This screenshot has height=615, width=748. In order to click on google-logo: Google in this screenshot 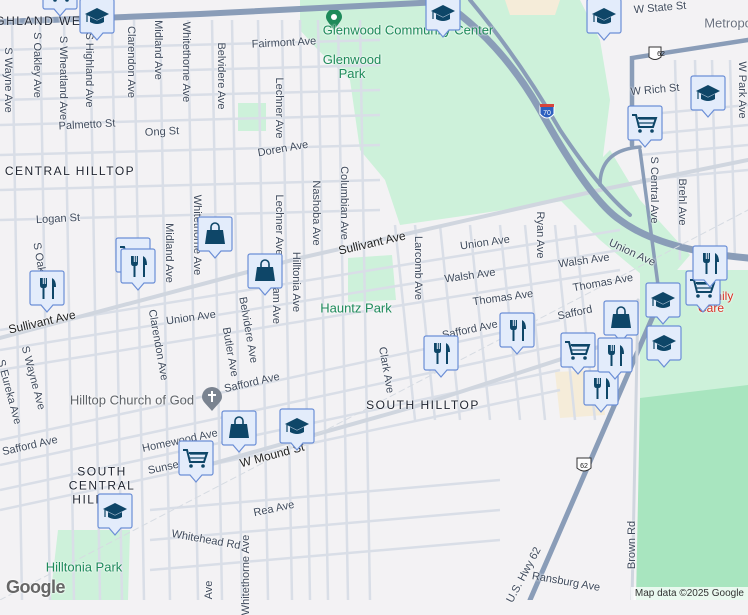, I will do `click(36, 587)`.